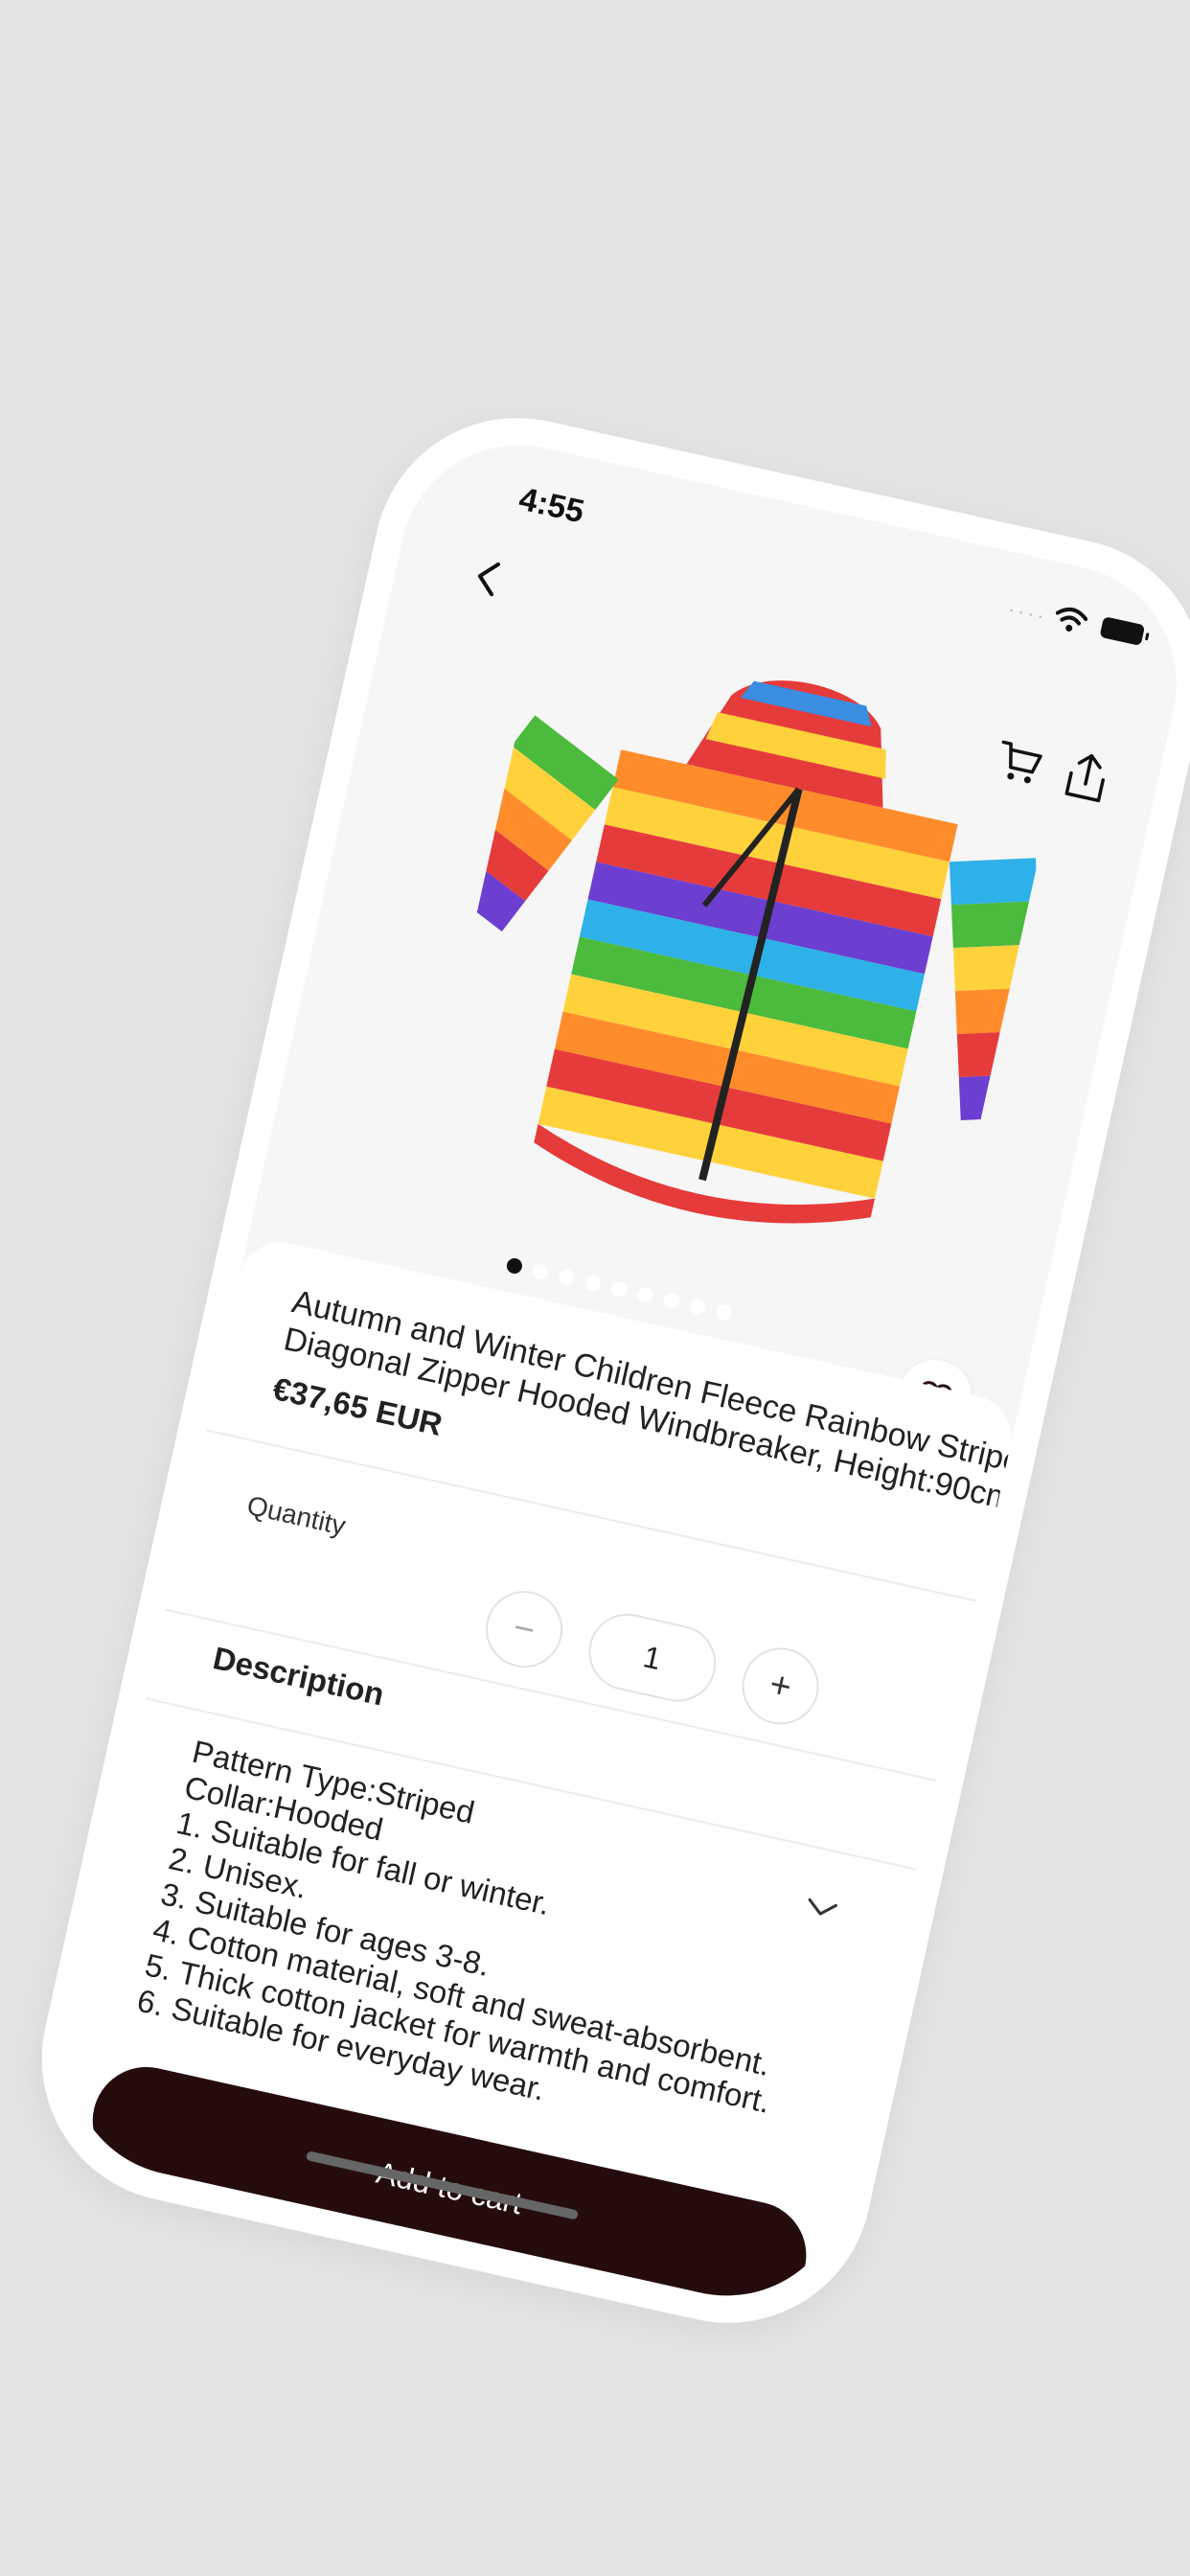 This screenshot has height=2576, width=1190. What do you see at coordinates (732, 952) in the screenshot?
I see `product-image` at bounding box center [732, 952].